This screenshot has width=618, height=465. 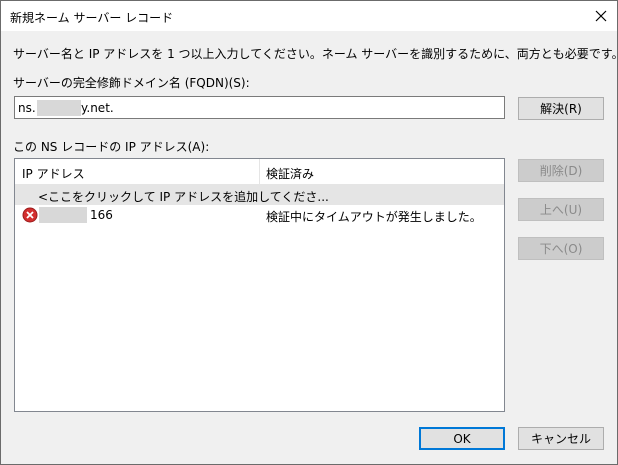 I want to click on column-header-verified: 検証済み, so click(x=290, y=173).